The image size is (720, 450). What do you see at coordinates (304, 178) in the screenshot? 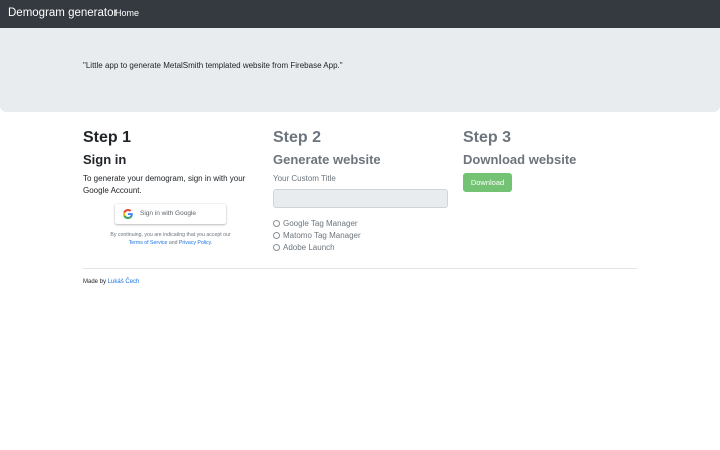
I see `custom-title-label: Your Custom Title` at bounding box center [304, 178].